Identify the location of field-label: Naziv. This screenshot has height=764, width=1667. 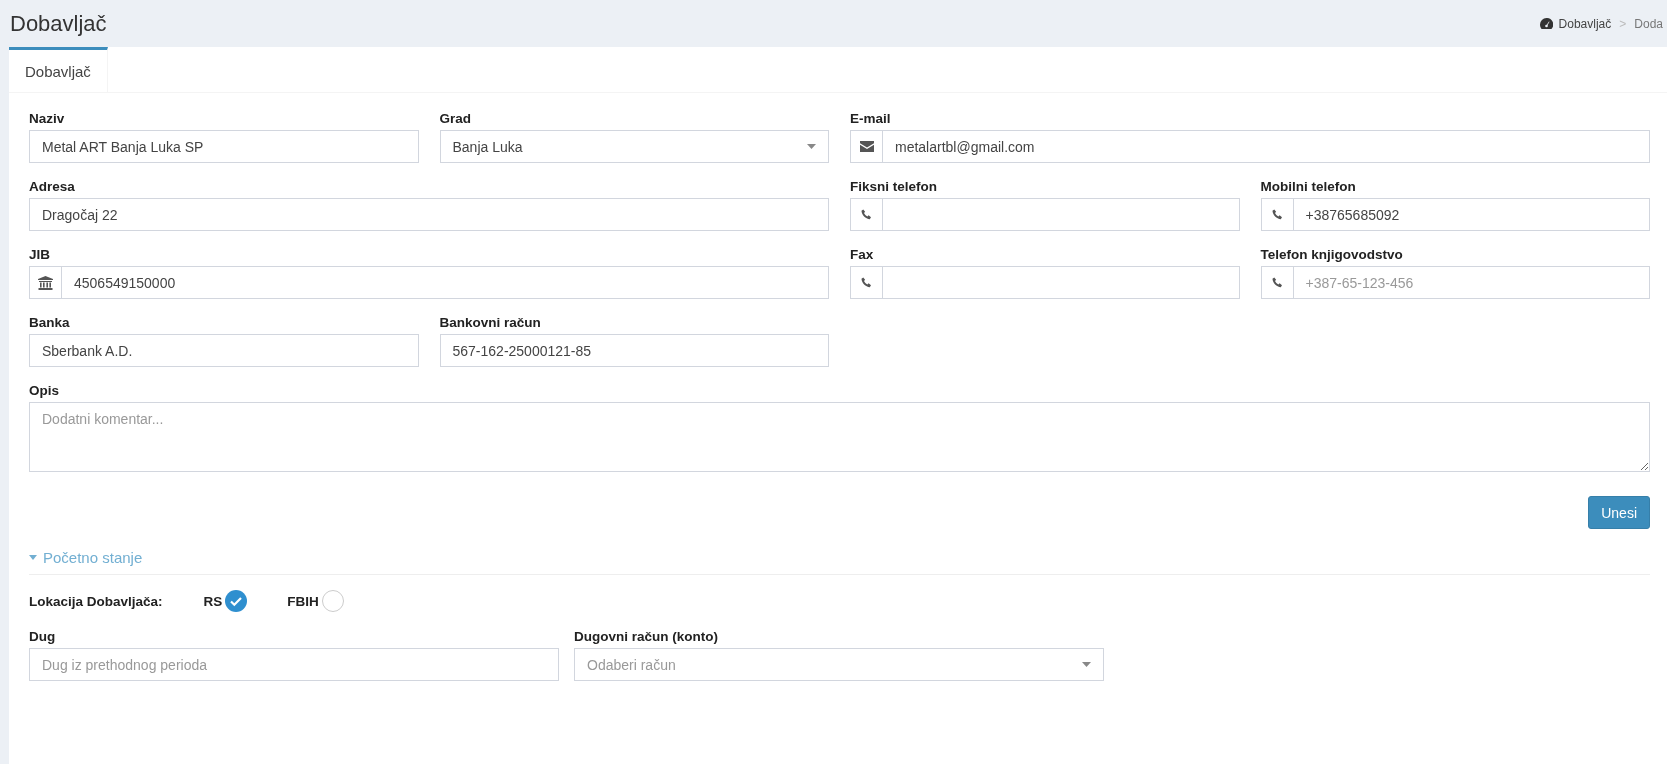
(47, 118).